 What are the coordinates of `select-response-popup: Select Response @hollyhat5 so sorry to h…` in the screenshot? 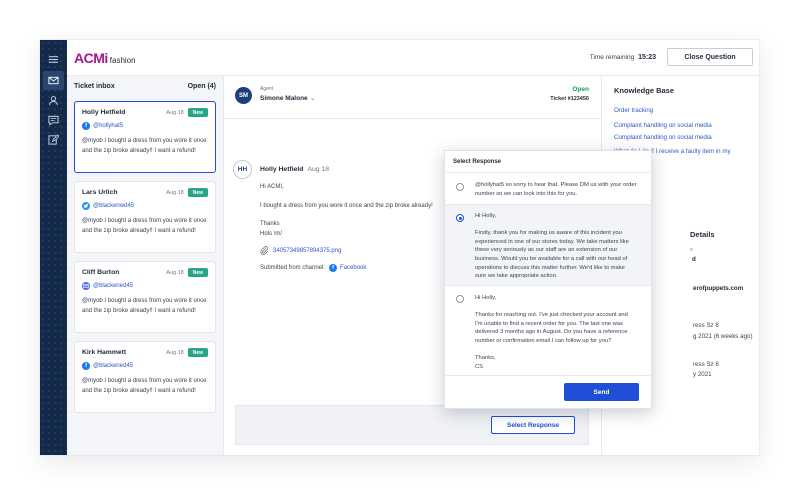 It's located at (548, 279).